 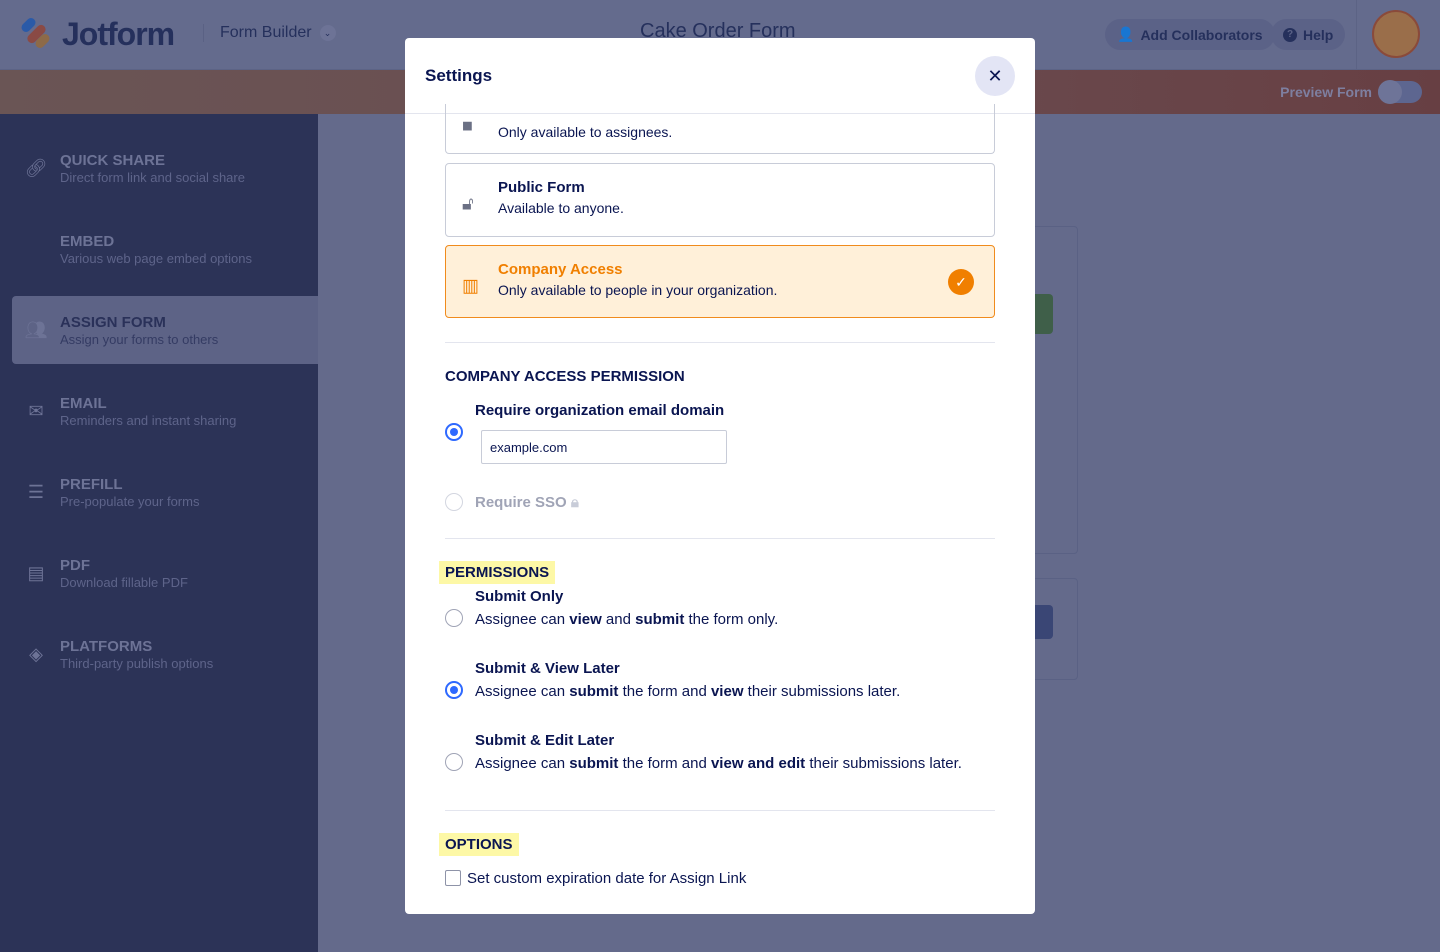 I want to click on help-icon: ?, so click(x=1290, y=34).